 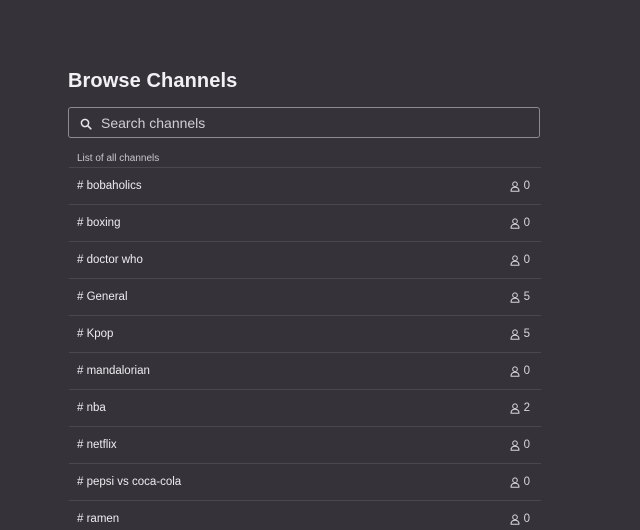 What do you see at coordinates (86, 123) in the screenshot?
I see `search-icon` at bounding box center [86, 123].